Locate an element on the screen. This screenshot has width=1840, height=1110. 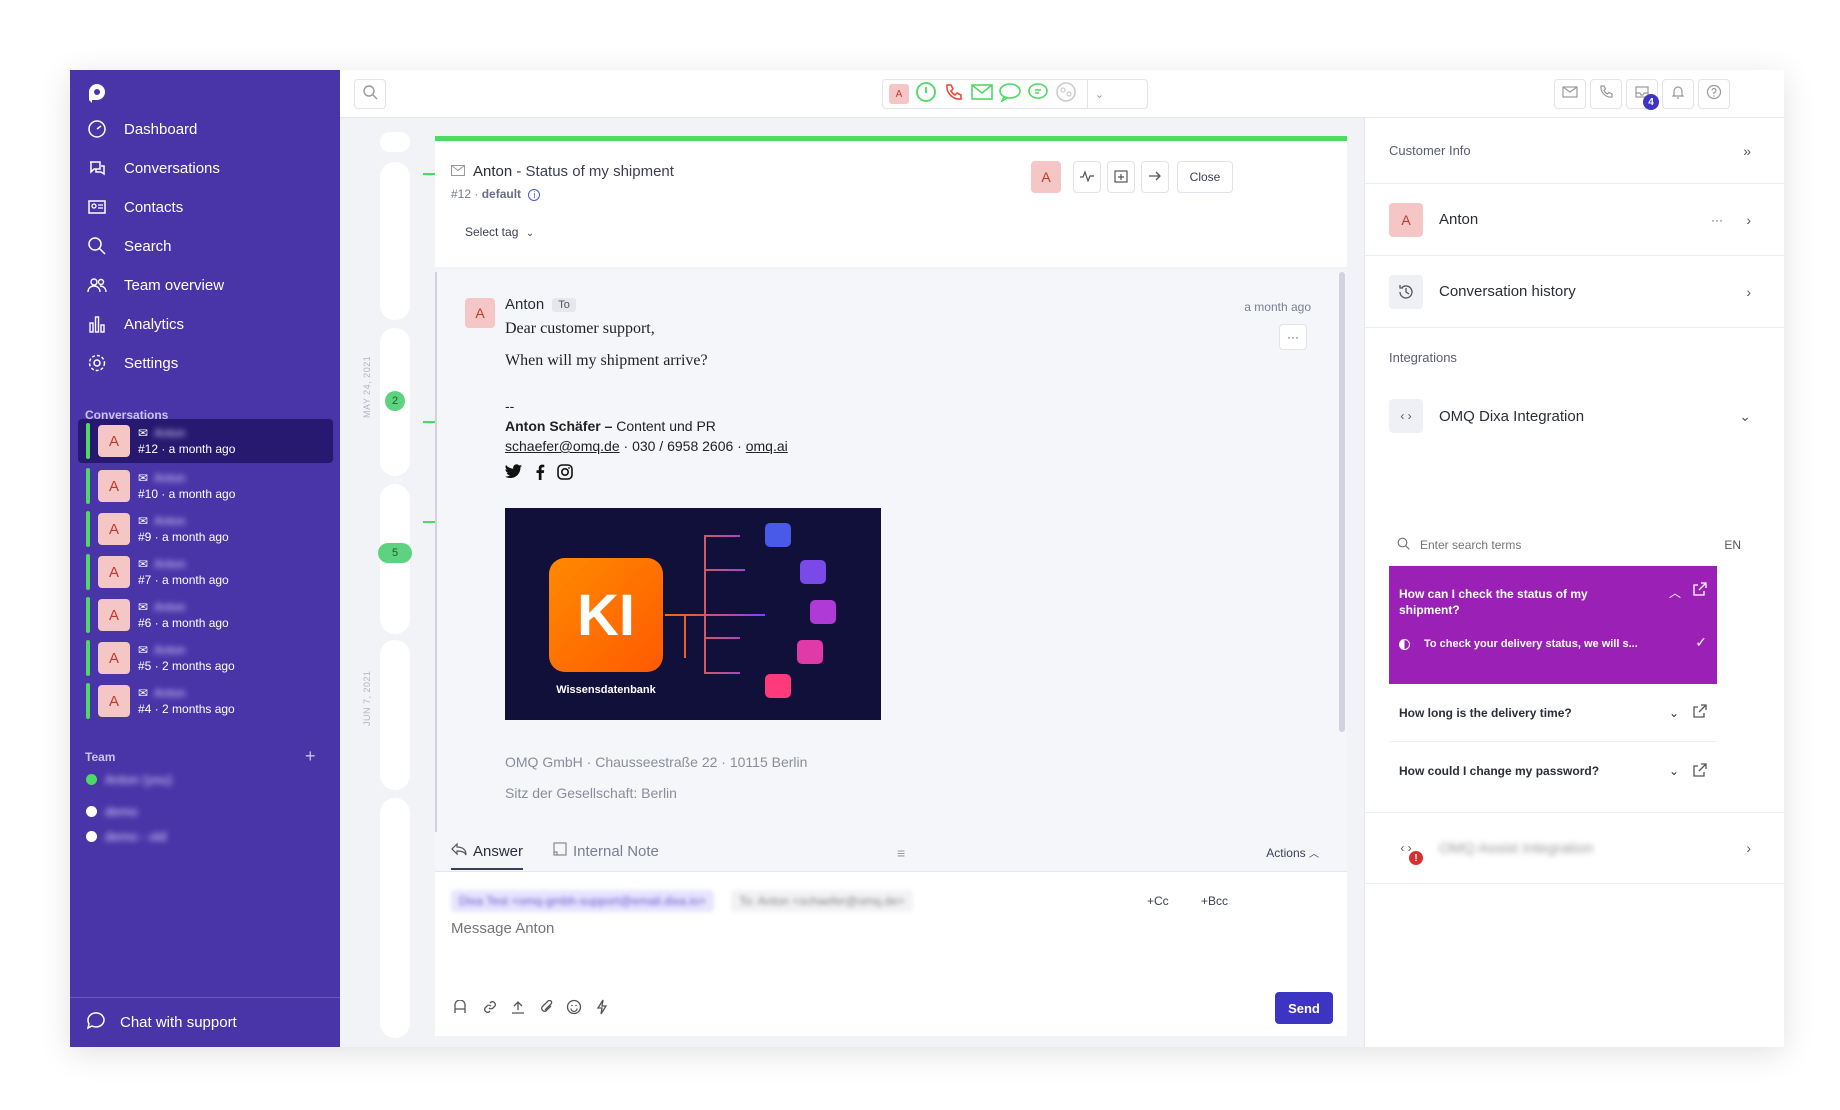
omq-integration-row: ‹ › OMQ Dixa Integration ⌄ is located at coordinates (1574, 416).